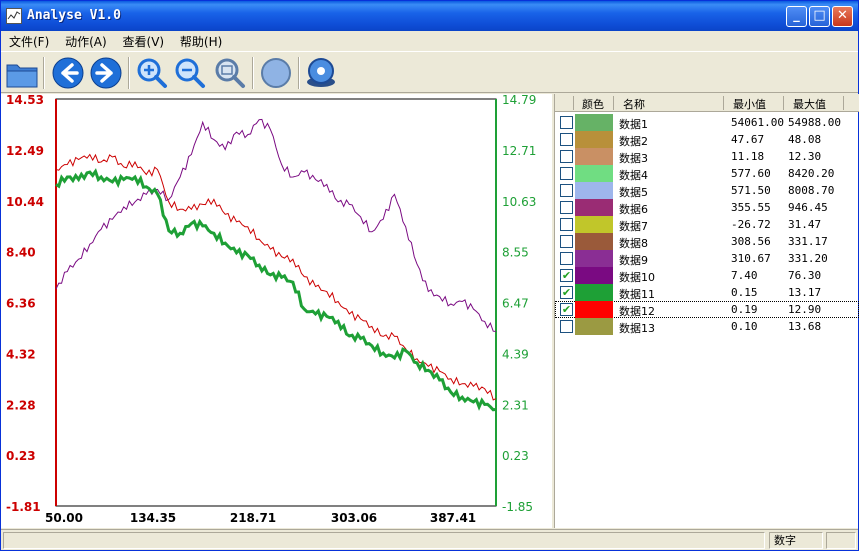 Image resolution: width=859 pixels, height=551 pixels. What do you see at coordinates (819, 16) in the screenshot?
I see `maximize-button: □` at bounding box center [819, 16].